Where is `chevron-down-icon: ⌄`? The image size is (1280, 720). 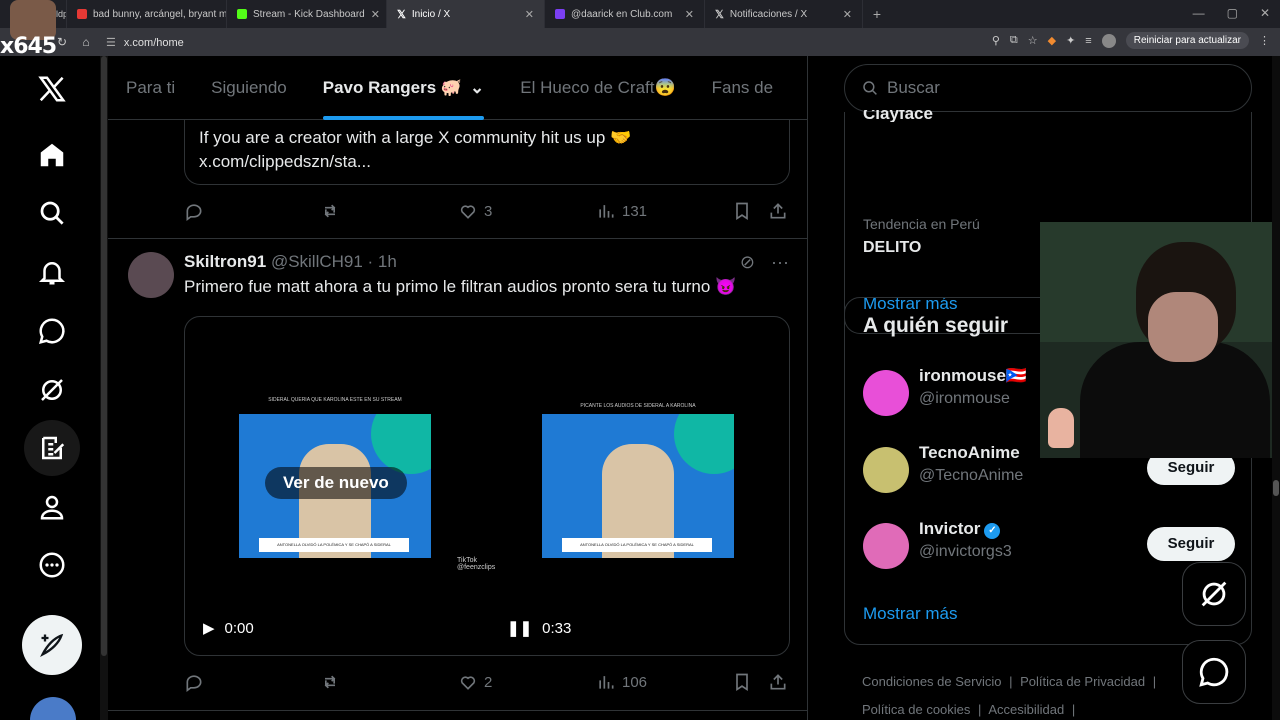
chevron-down-icon: ⌄ is located at coordinates (477, 87).